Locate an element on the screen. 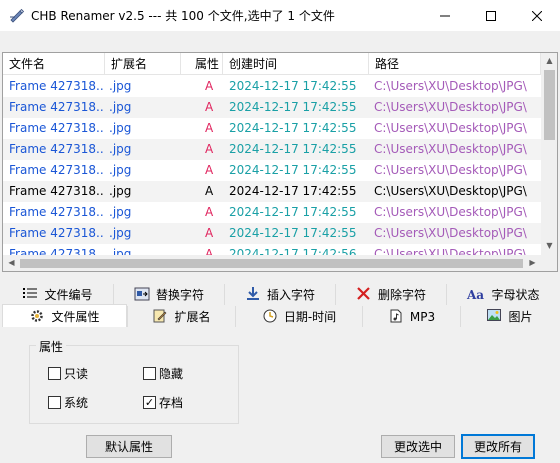 This screenshot has width=560, height=463. tab-file-attributes: 文件属性 is located at coordinates (64, 316).